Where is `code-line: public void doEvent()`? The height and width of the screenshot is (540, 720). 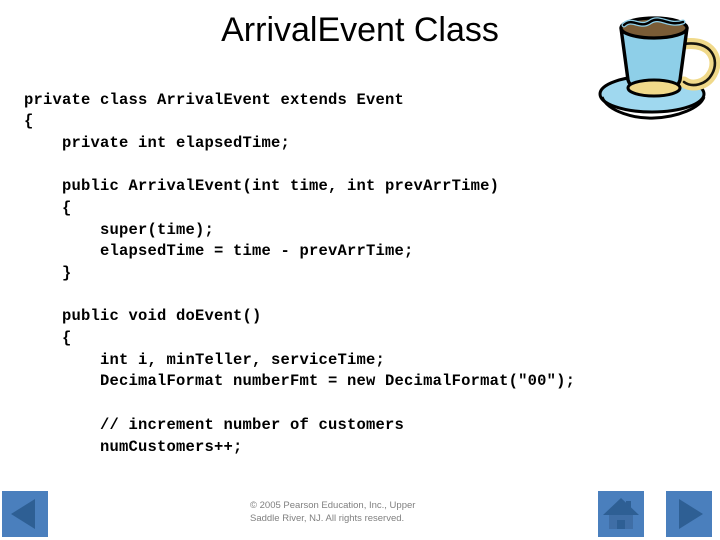
code-line: public void doEvent() is located at coordinates (143, 316).